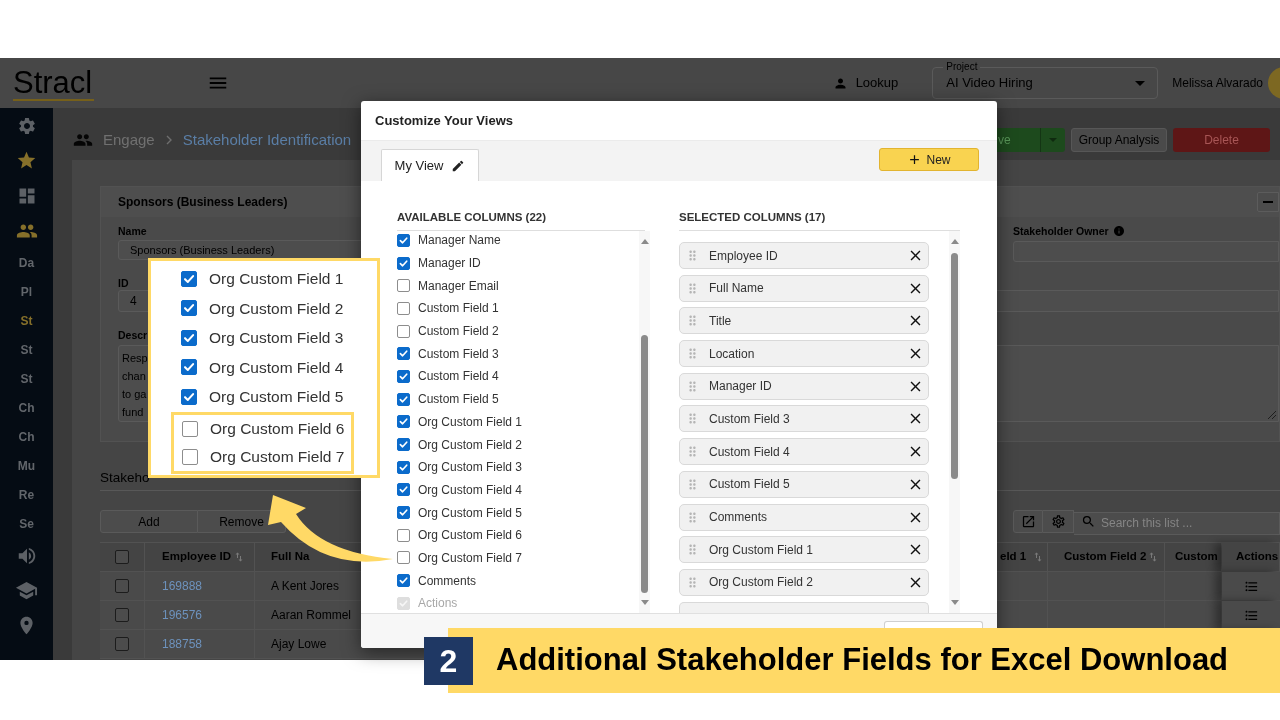 This screenshot has height=720, width=1280. What do you see at coordinates (804, 419) in the screenshot?
I see `column-chip: Custom Field 3` at bounding box center [804, 419].